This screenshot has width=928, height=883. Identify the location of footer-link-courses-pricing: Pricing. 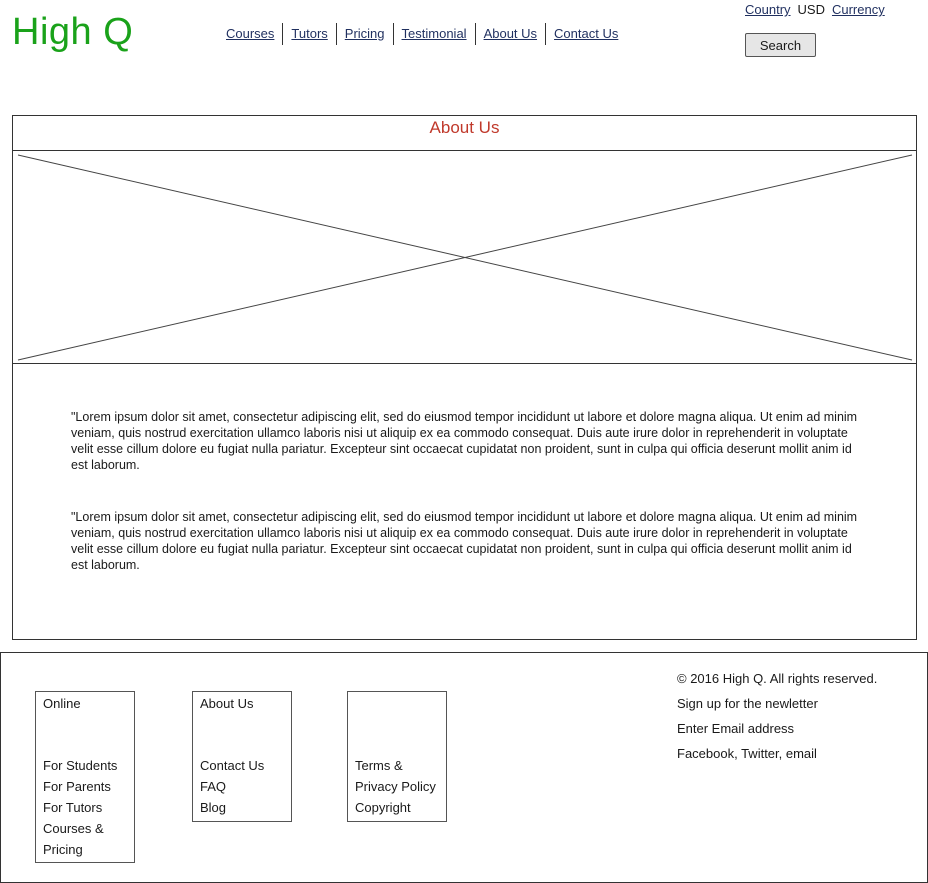
(63, 849).